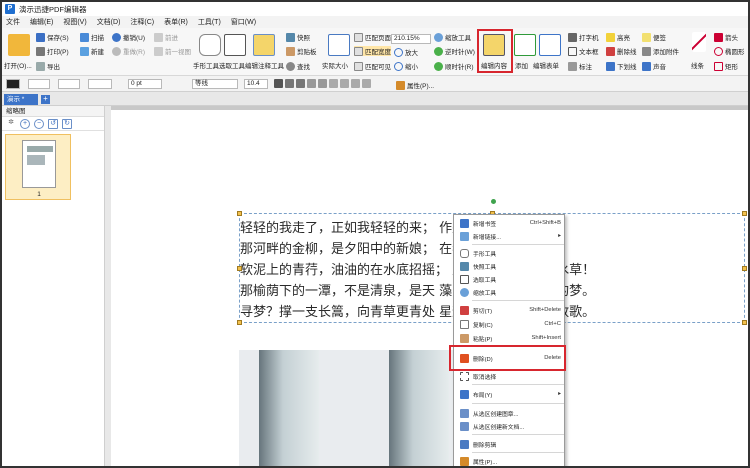  I want to click on new-button: 新建, so click(92, 51).